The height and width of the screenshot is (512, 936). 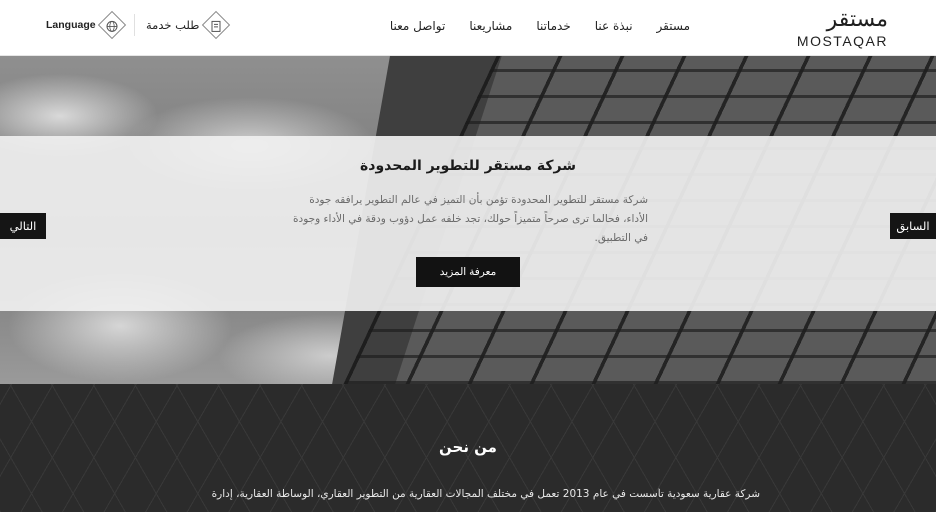 I want to click on header-divider, so click(x=134, y=25).